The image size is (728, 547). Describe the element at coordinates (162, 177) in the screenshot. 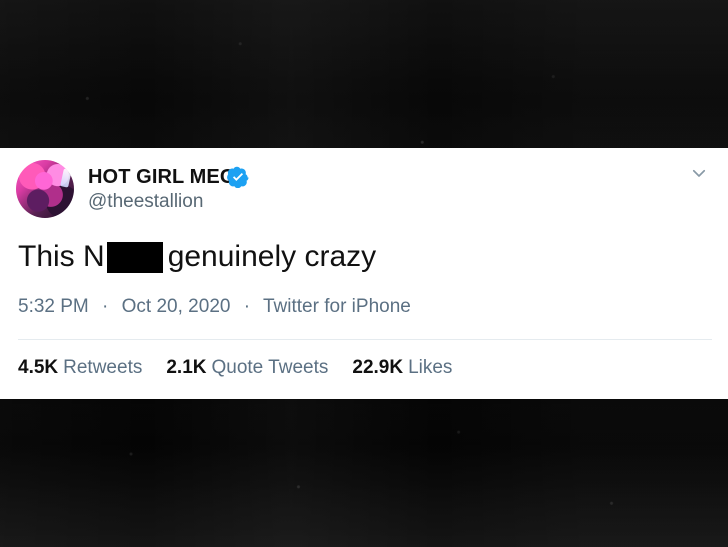

I see `display-name: HOT GIRL MEG` at that location.